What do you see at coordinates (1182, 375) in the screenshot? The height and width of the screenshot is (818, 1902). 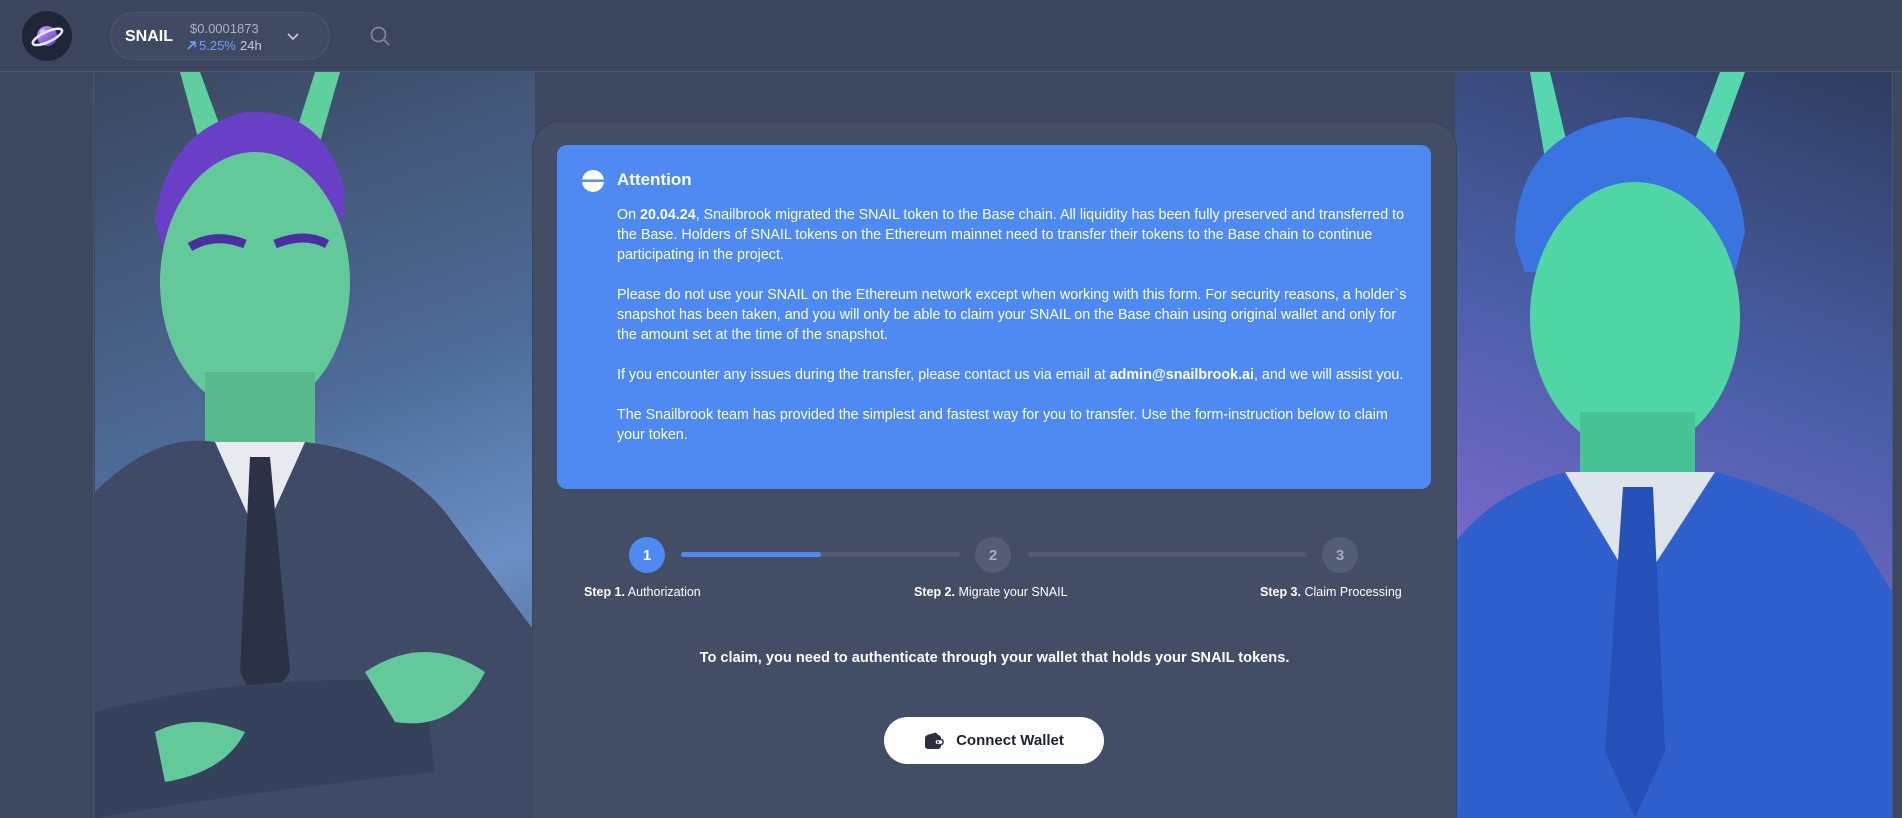 I see `support-email: admin@snailbrook.ai` at bounding box center [1182, 375].